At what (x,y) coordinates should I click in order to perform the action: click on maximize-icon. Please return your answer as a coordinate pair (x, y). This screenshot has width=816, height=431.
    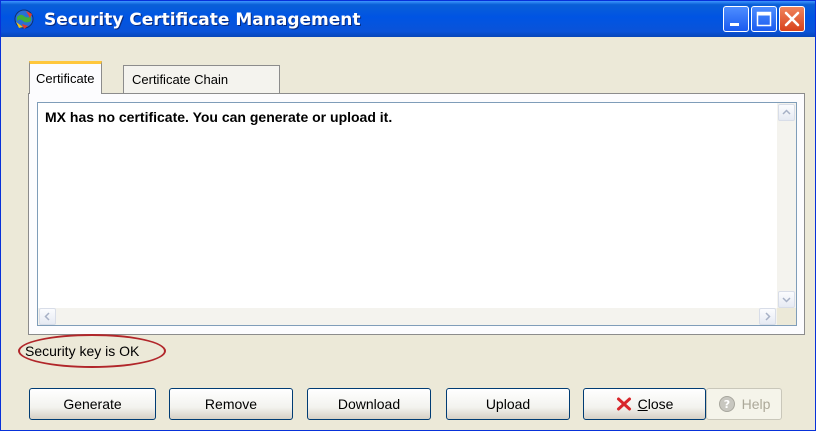
    Looking at the image, I should click on (764, 19).